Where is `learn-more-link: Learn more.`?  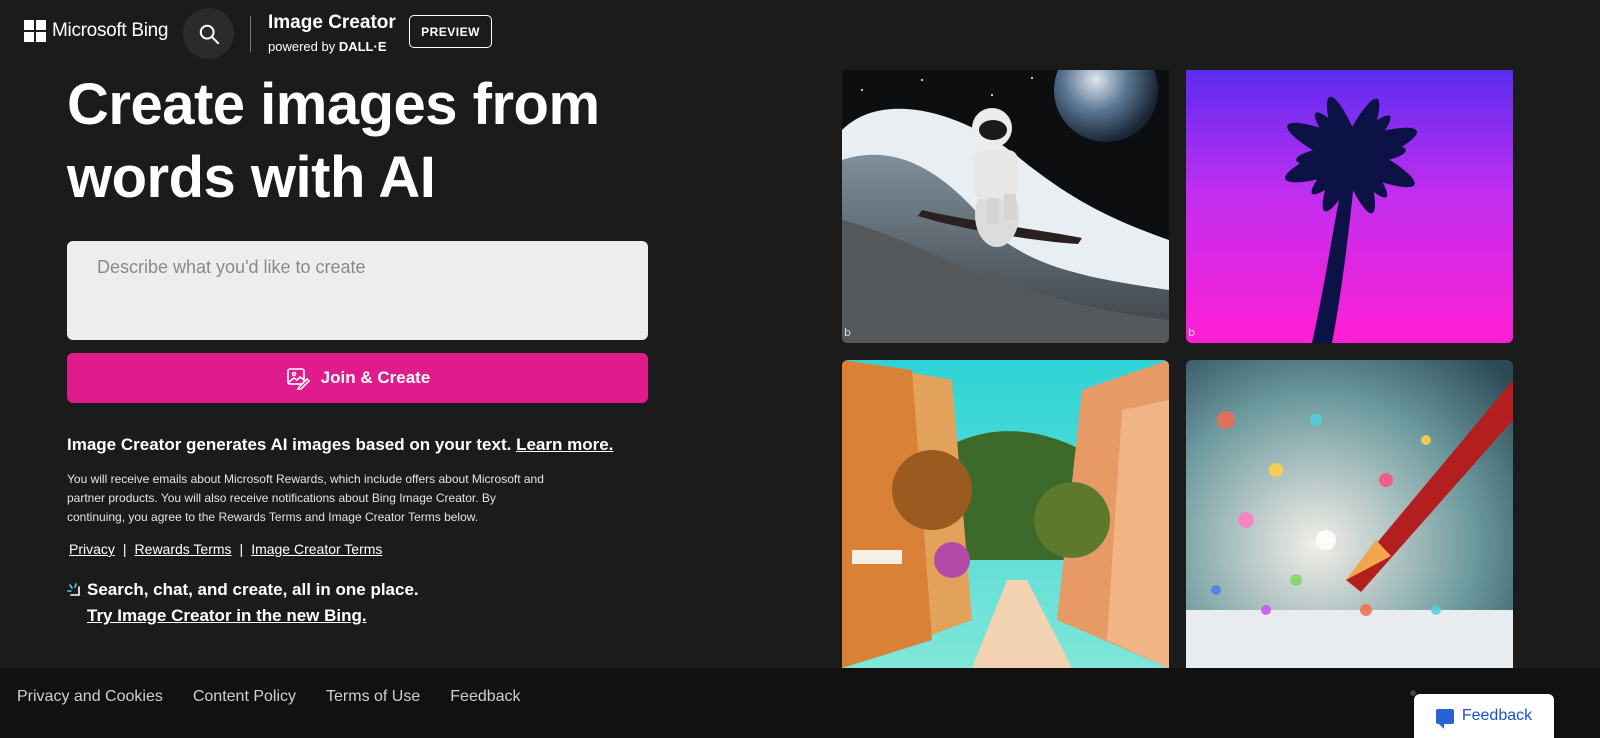
learn-more-link: Learn more. is located at coordinates (564, 444).